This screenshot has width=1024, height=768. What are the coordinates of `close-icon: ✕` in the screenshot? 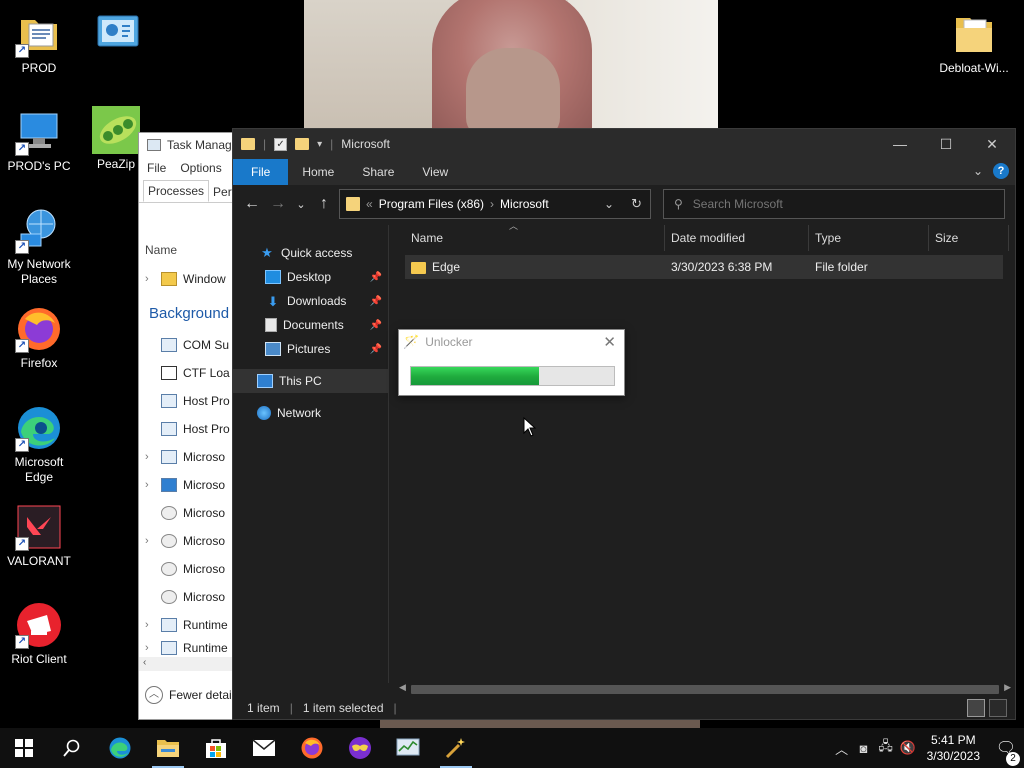 It's located at (609, 342).